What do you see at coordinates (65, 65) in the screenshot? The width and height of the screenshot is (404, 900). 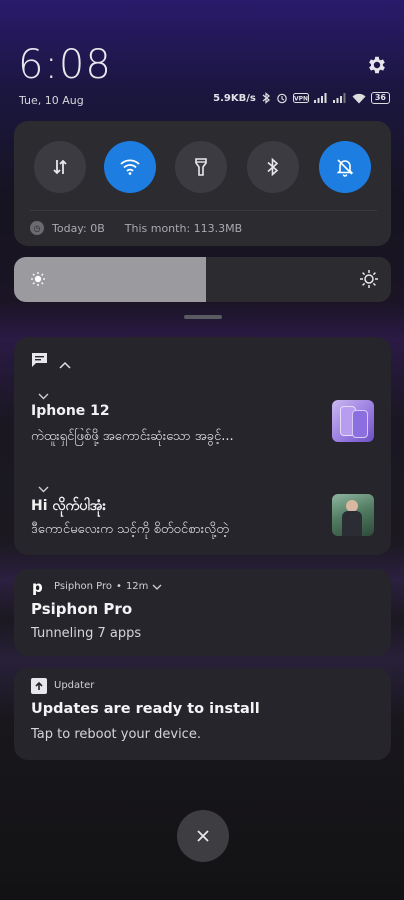 I see `clock: 6:08` at bounding box center [65, 65].